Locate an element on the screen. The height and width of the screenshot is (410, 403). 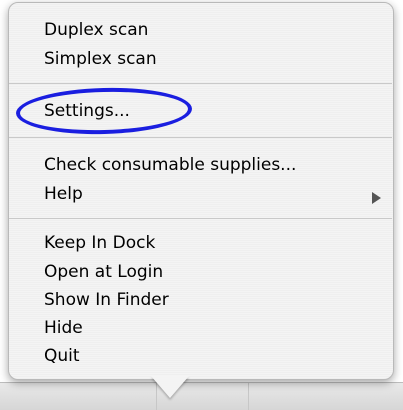
dock-divider is located at coordinates (248, 396).